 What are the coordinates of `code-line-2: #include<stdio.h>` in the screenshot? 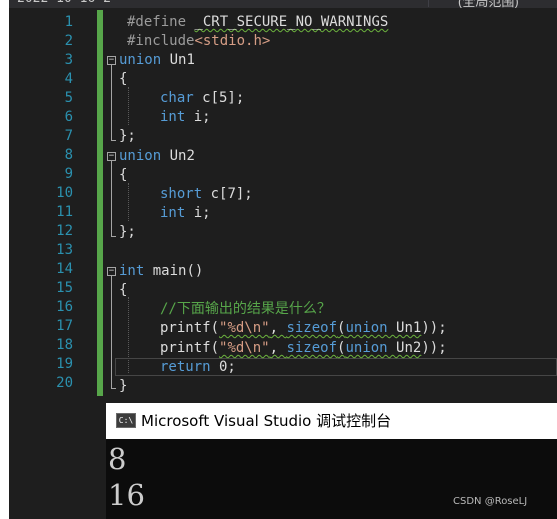 It's located at (194, 41).